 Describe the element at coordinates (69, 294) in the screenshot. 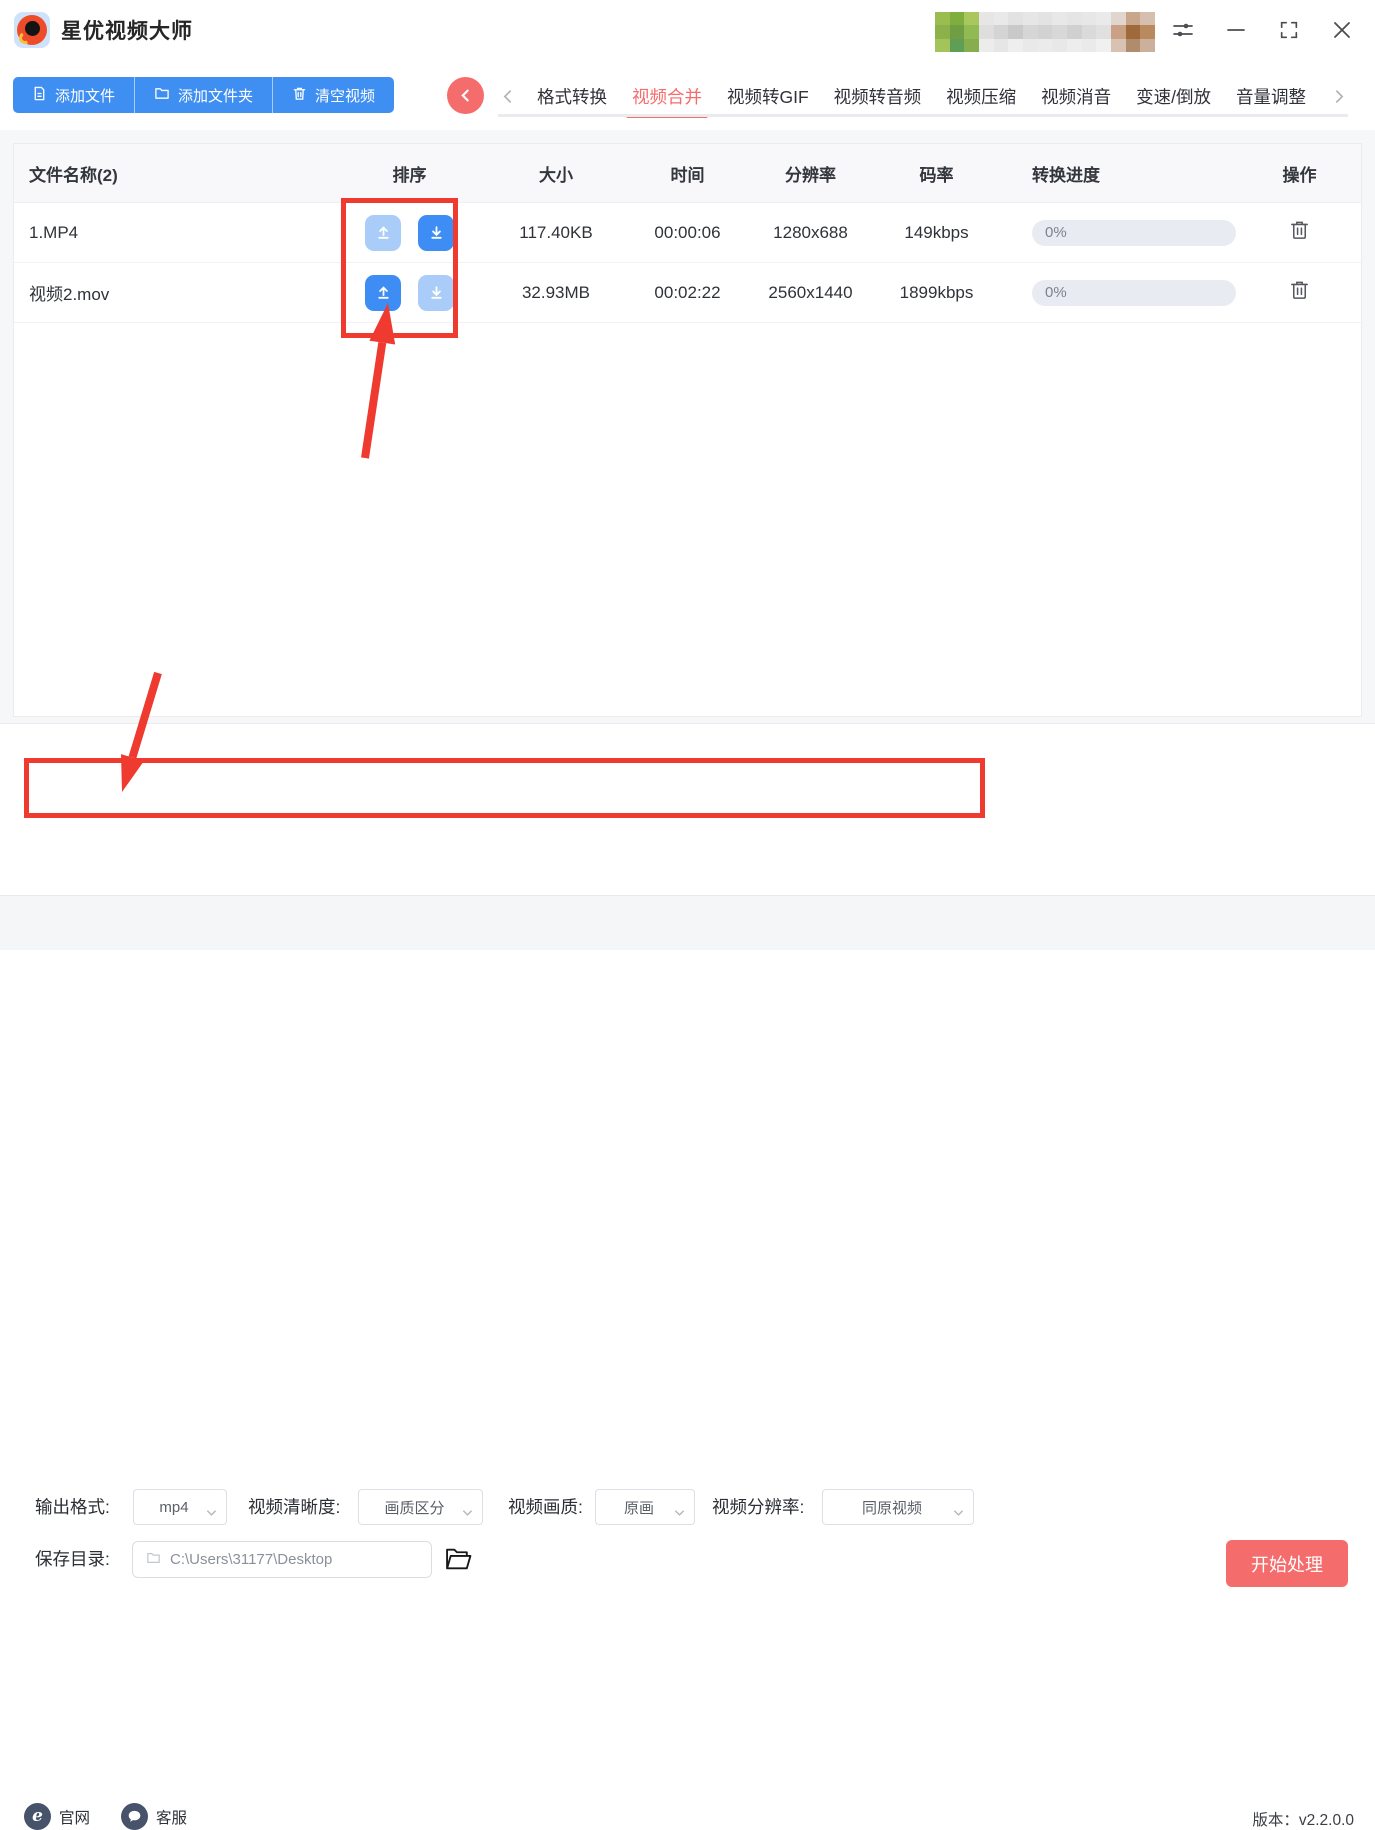

I see `file-name: 视频2.mov` at that location.